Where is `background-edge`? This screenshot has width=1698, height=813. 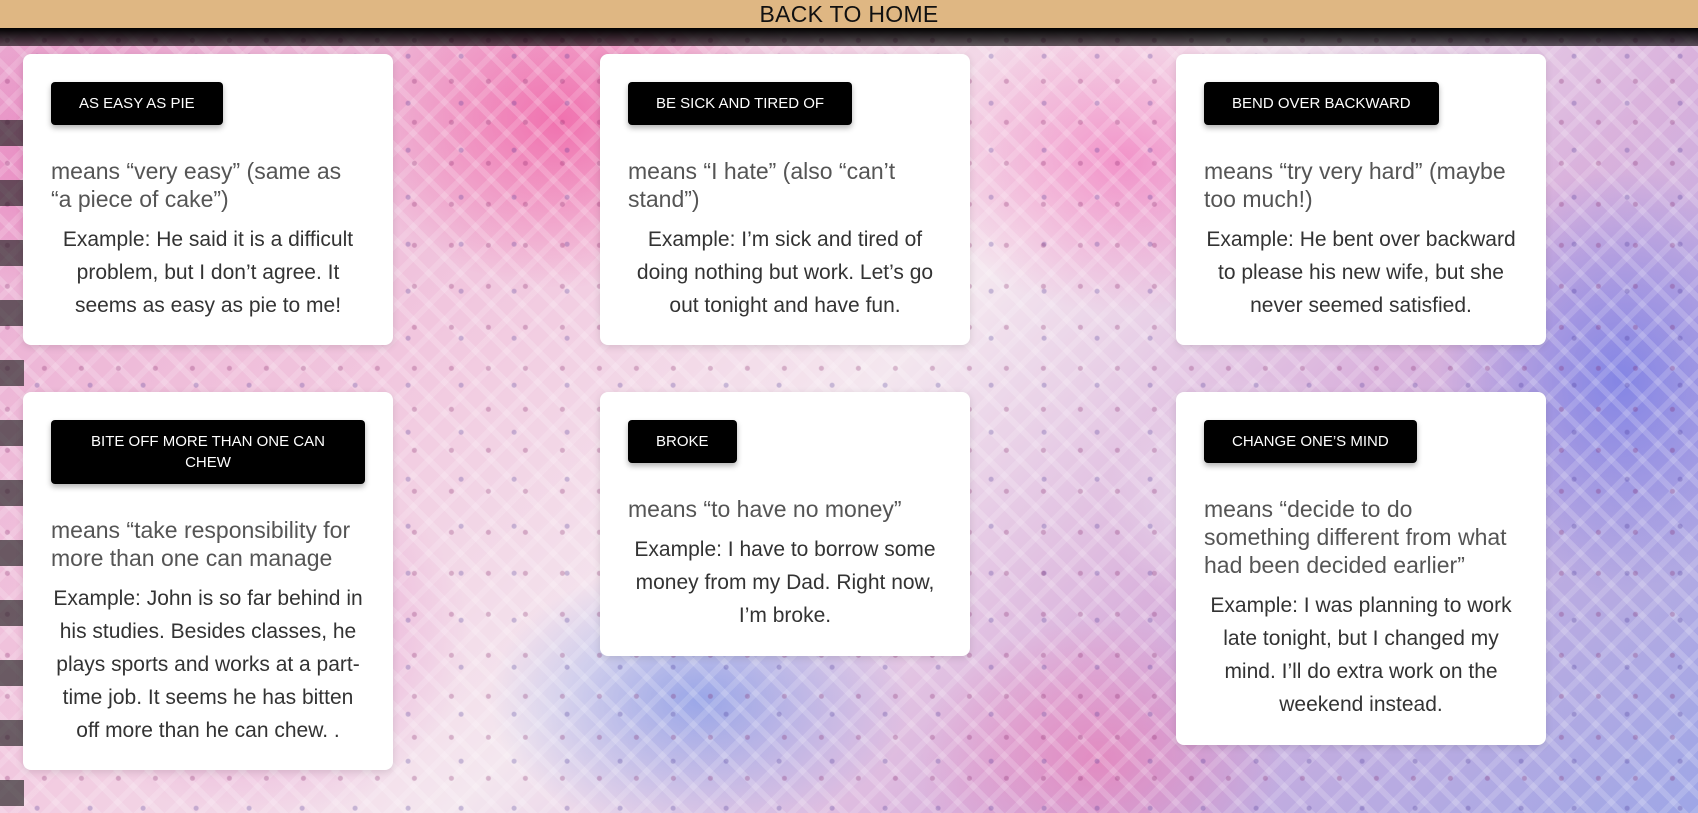
background-edge is located at coordinates (849, 37).